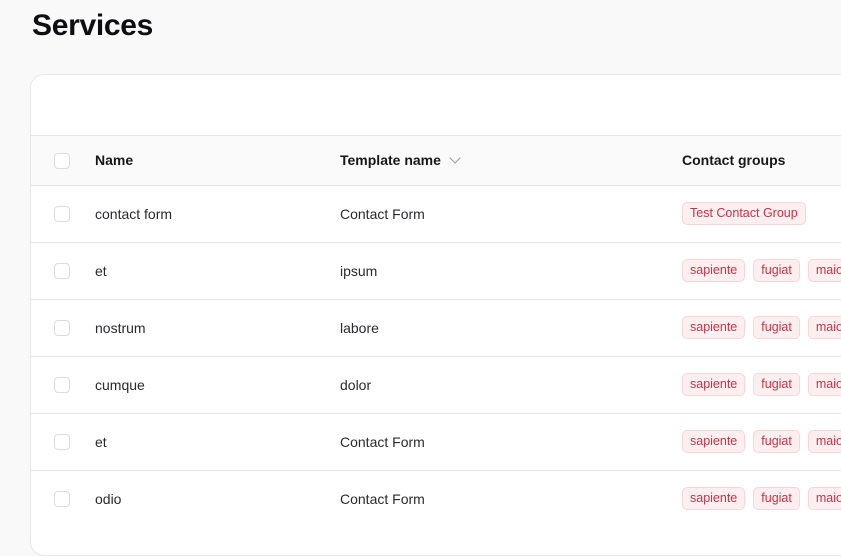  I want to click on column-header-groups: Contact groups, so click(761, 161).